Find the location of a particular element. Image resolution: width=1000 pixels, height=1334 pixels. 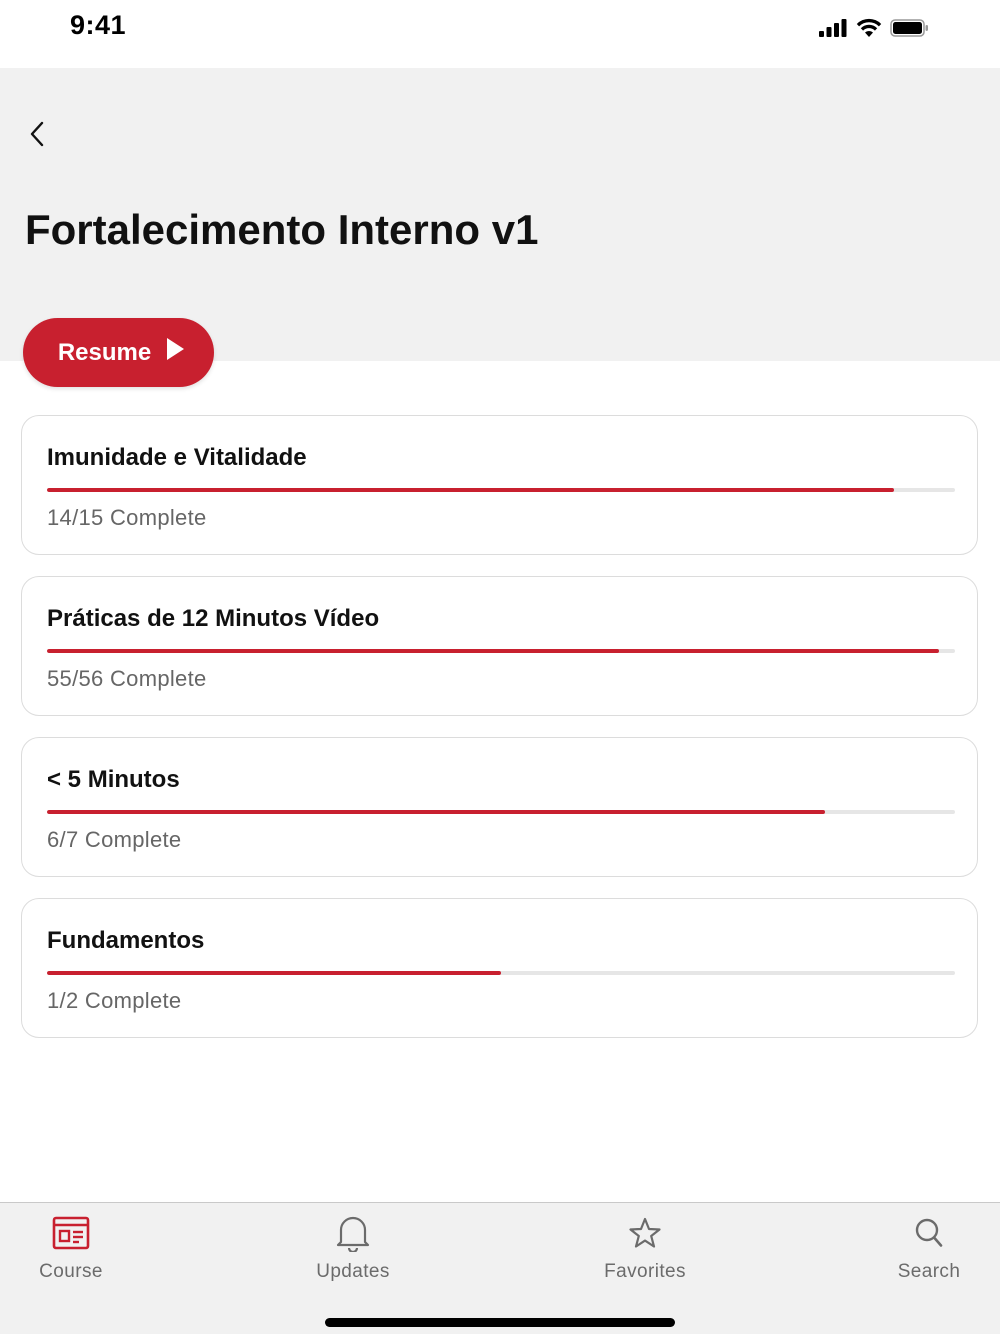

wifi-icon is located at coordinates (869, 30).